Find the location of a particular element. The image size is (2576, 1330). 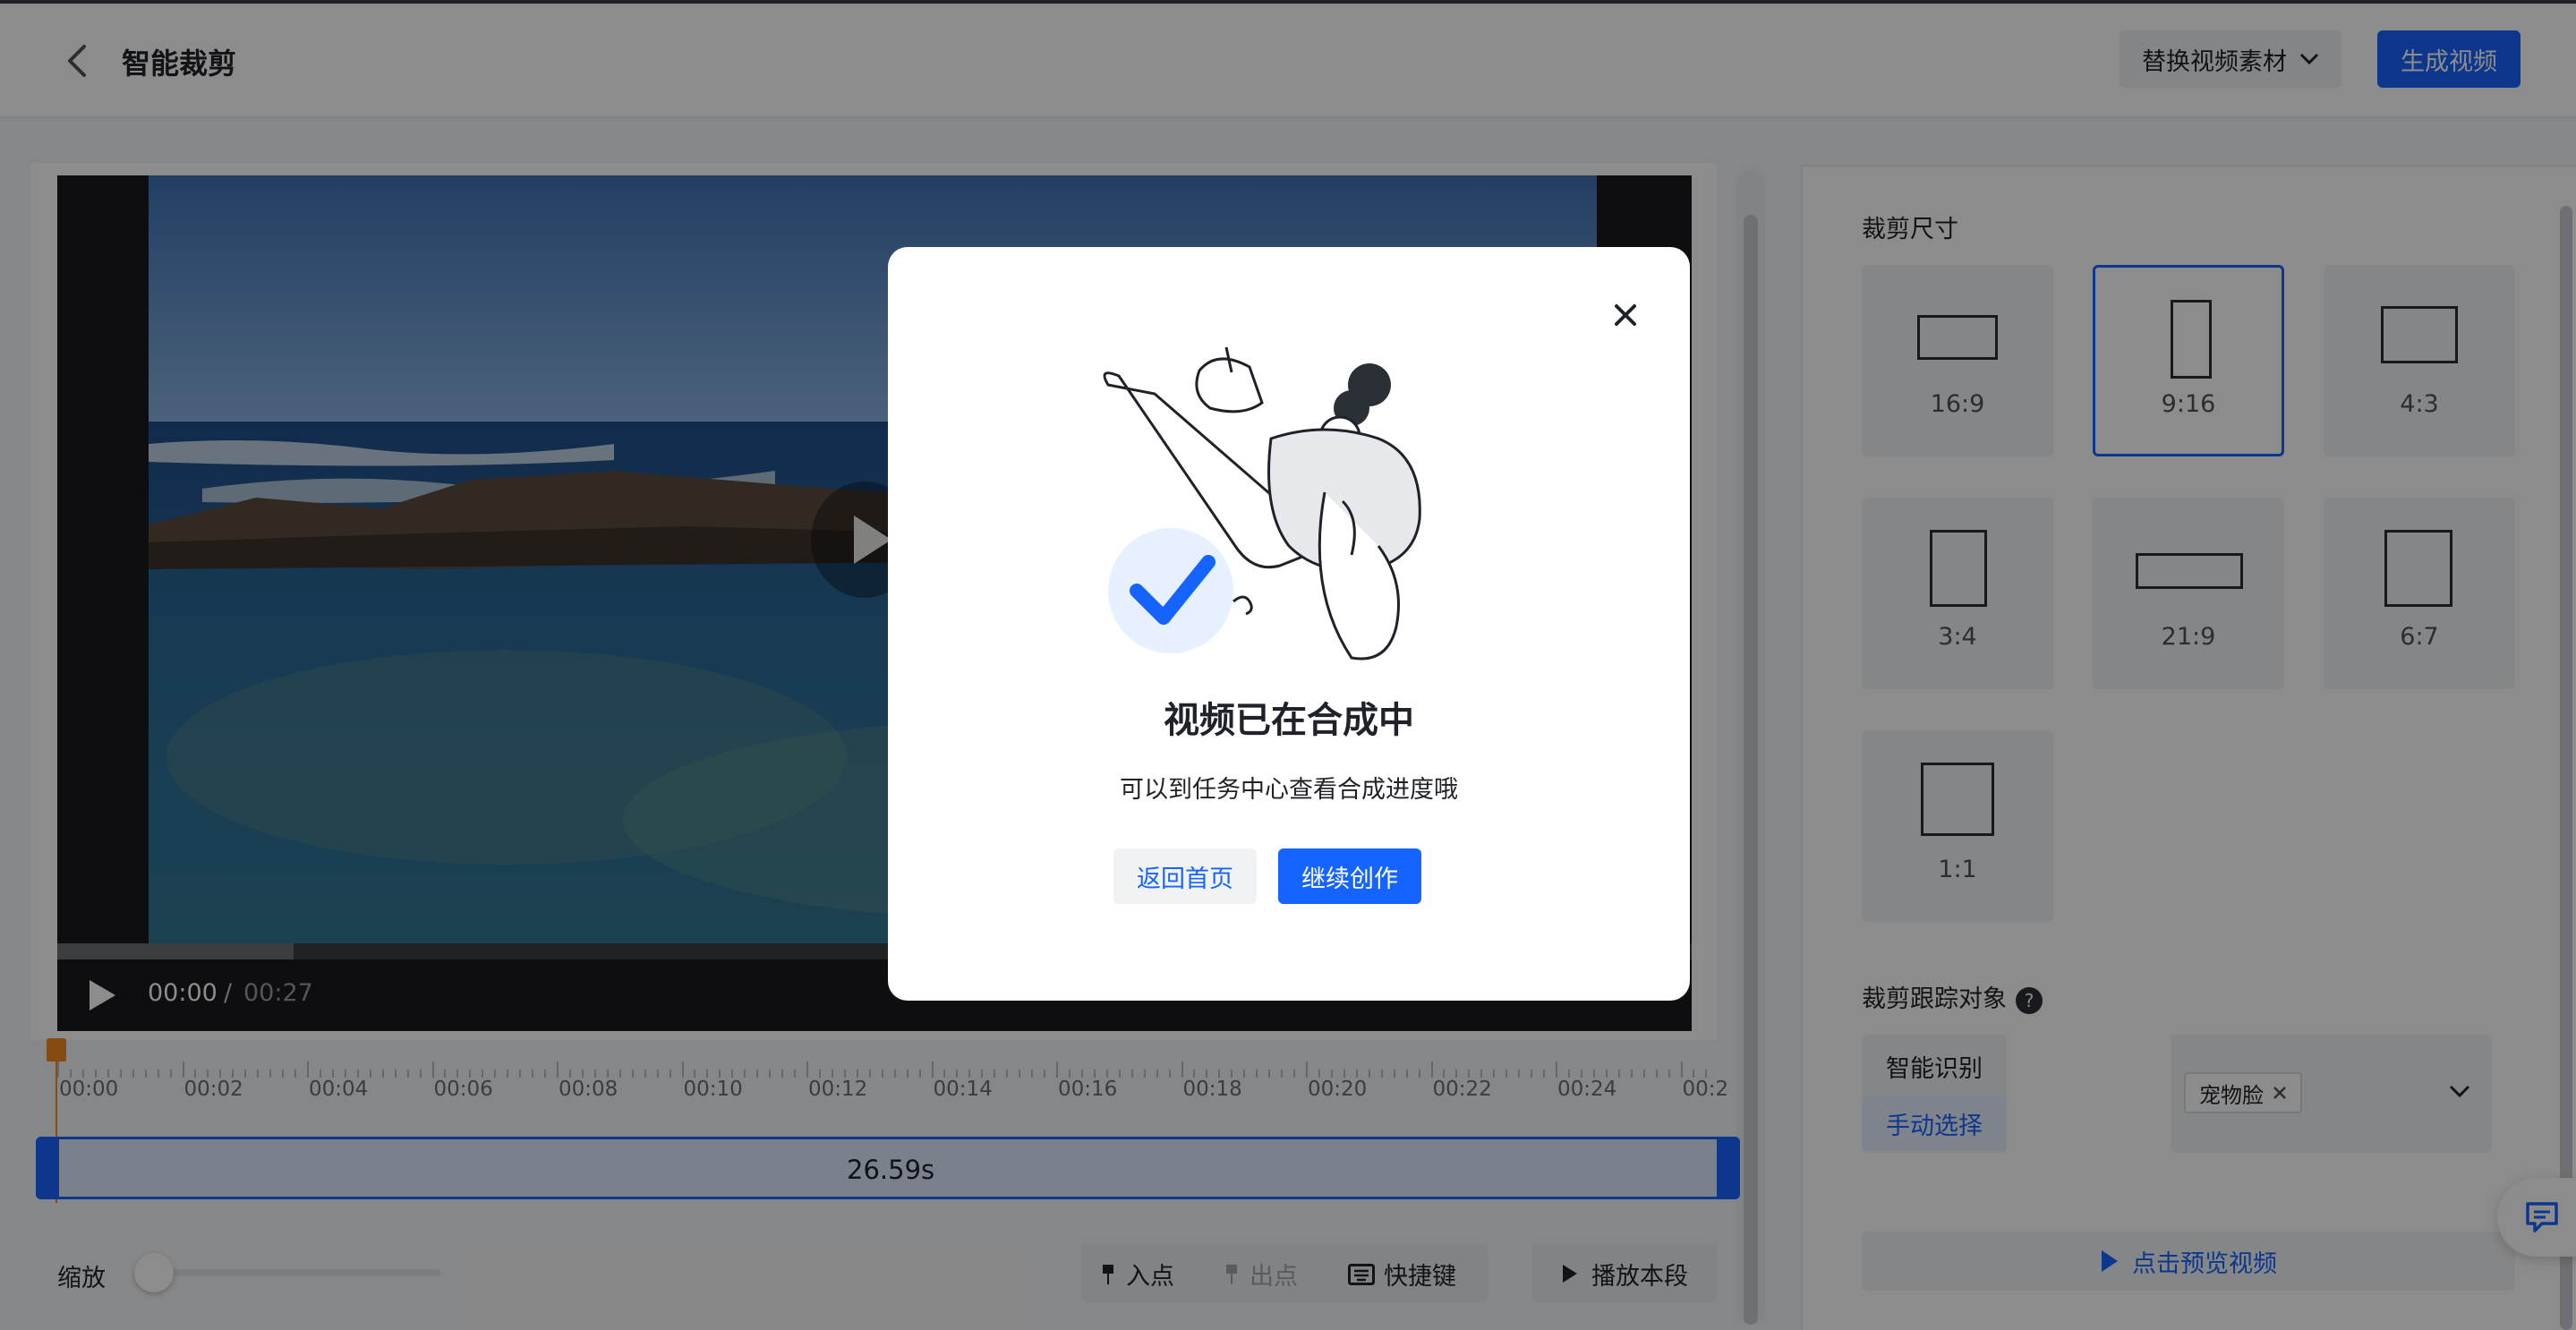

success-illustration is located at coordinates (1271, 501).